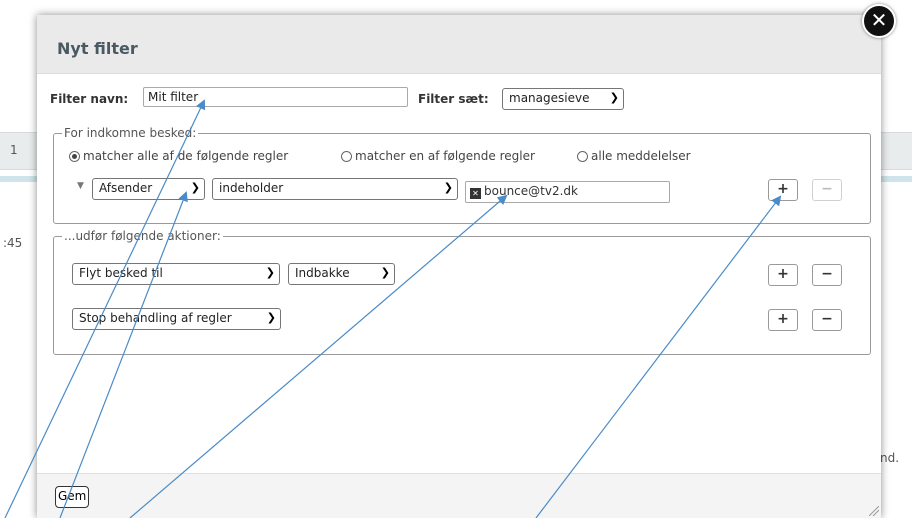  I want to click on action-stop-value: Stop behandling af regler, so click(155, 318).